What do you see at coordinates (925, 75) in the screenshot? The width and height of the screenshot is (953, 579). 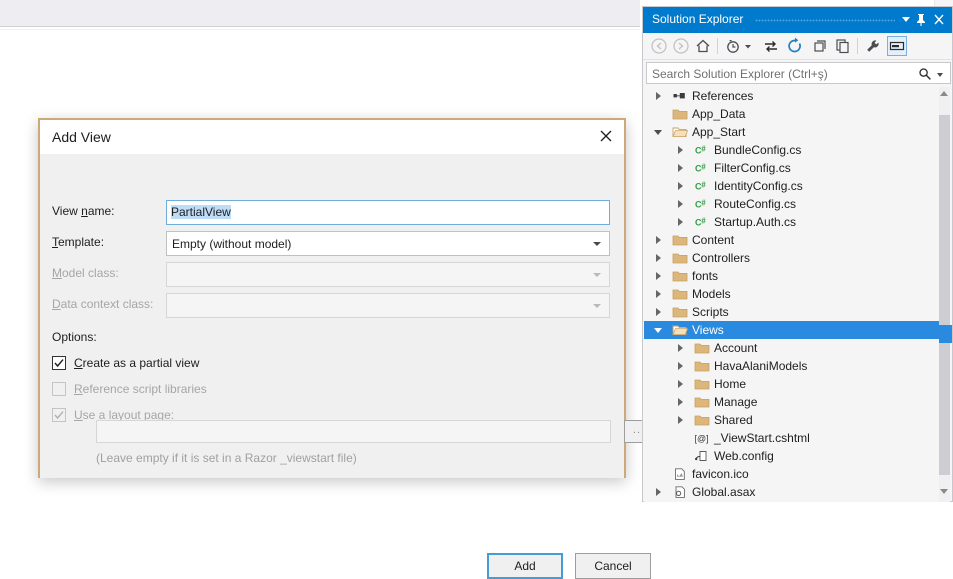 I see `search-icon` at bounding box center [925, 75].